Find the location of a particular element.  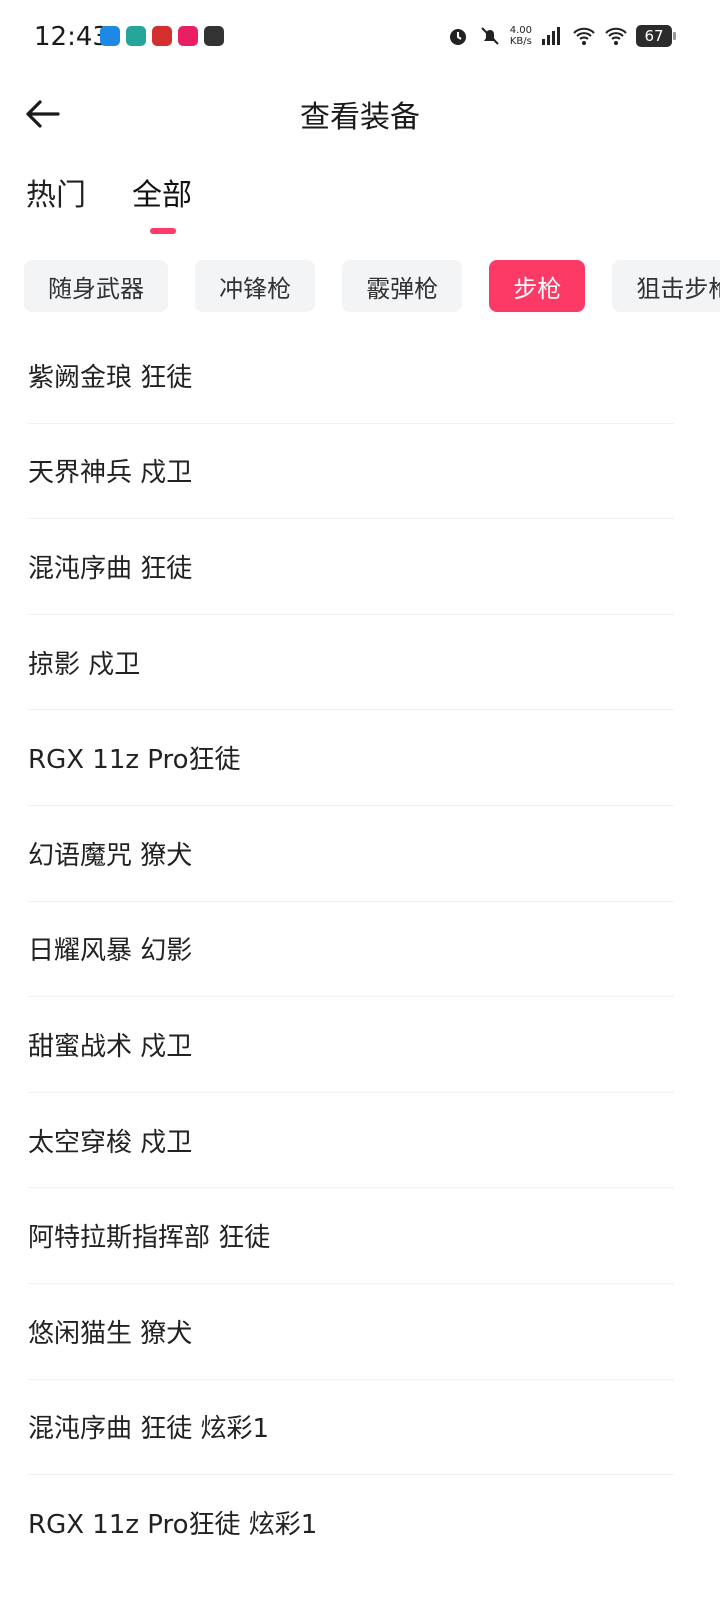

item-label: 阿特拉斯指挥部 狂徒 is located at coordinates (149, 1238).